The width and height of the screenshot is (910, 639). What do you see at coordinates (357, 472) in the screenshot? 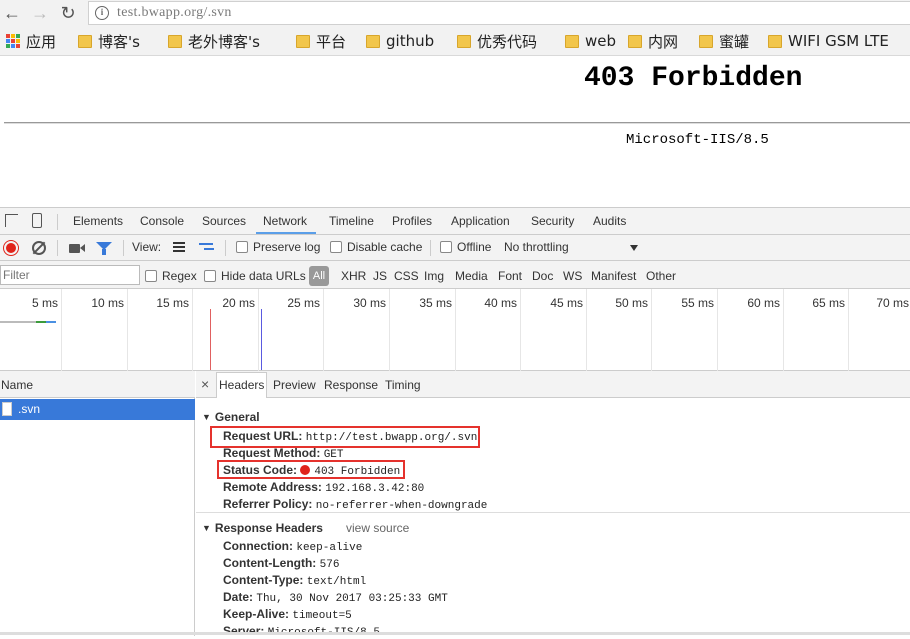
I see `header-value: 403 Forbidden` at bounding box center [357, 472].